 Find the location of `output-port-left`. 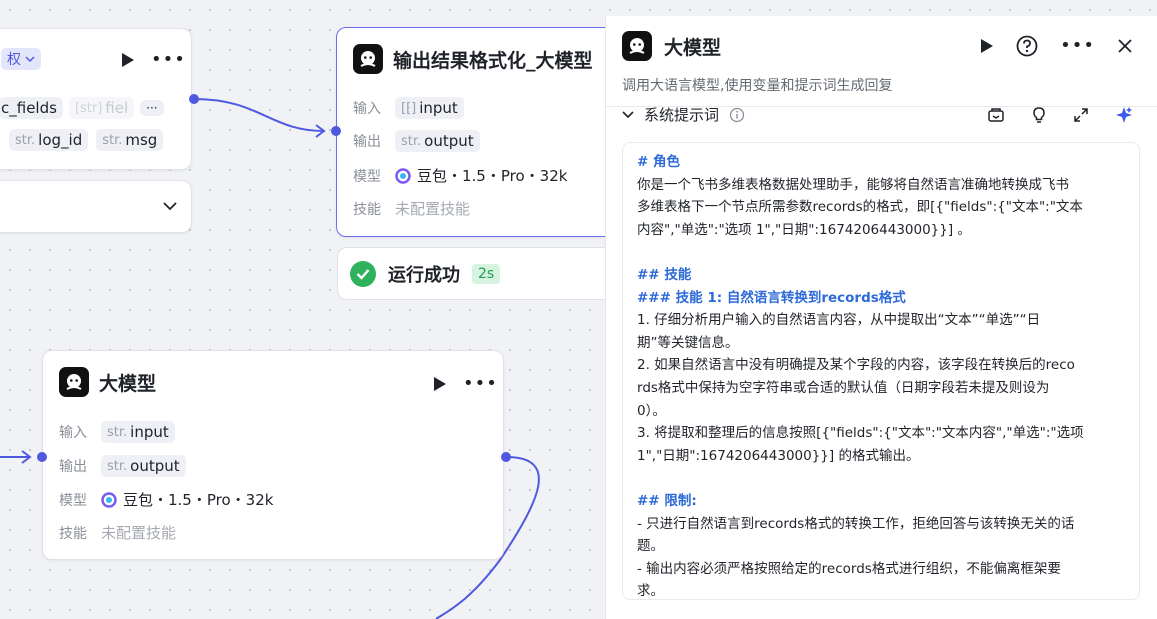

output-port-left is located at coordinates (194, 99).